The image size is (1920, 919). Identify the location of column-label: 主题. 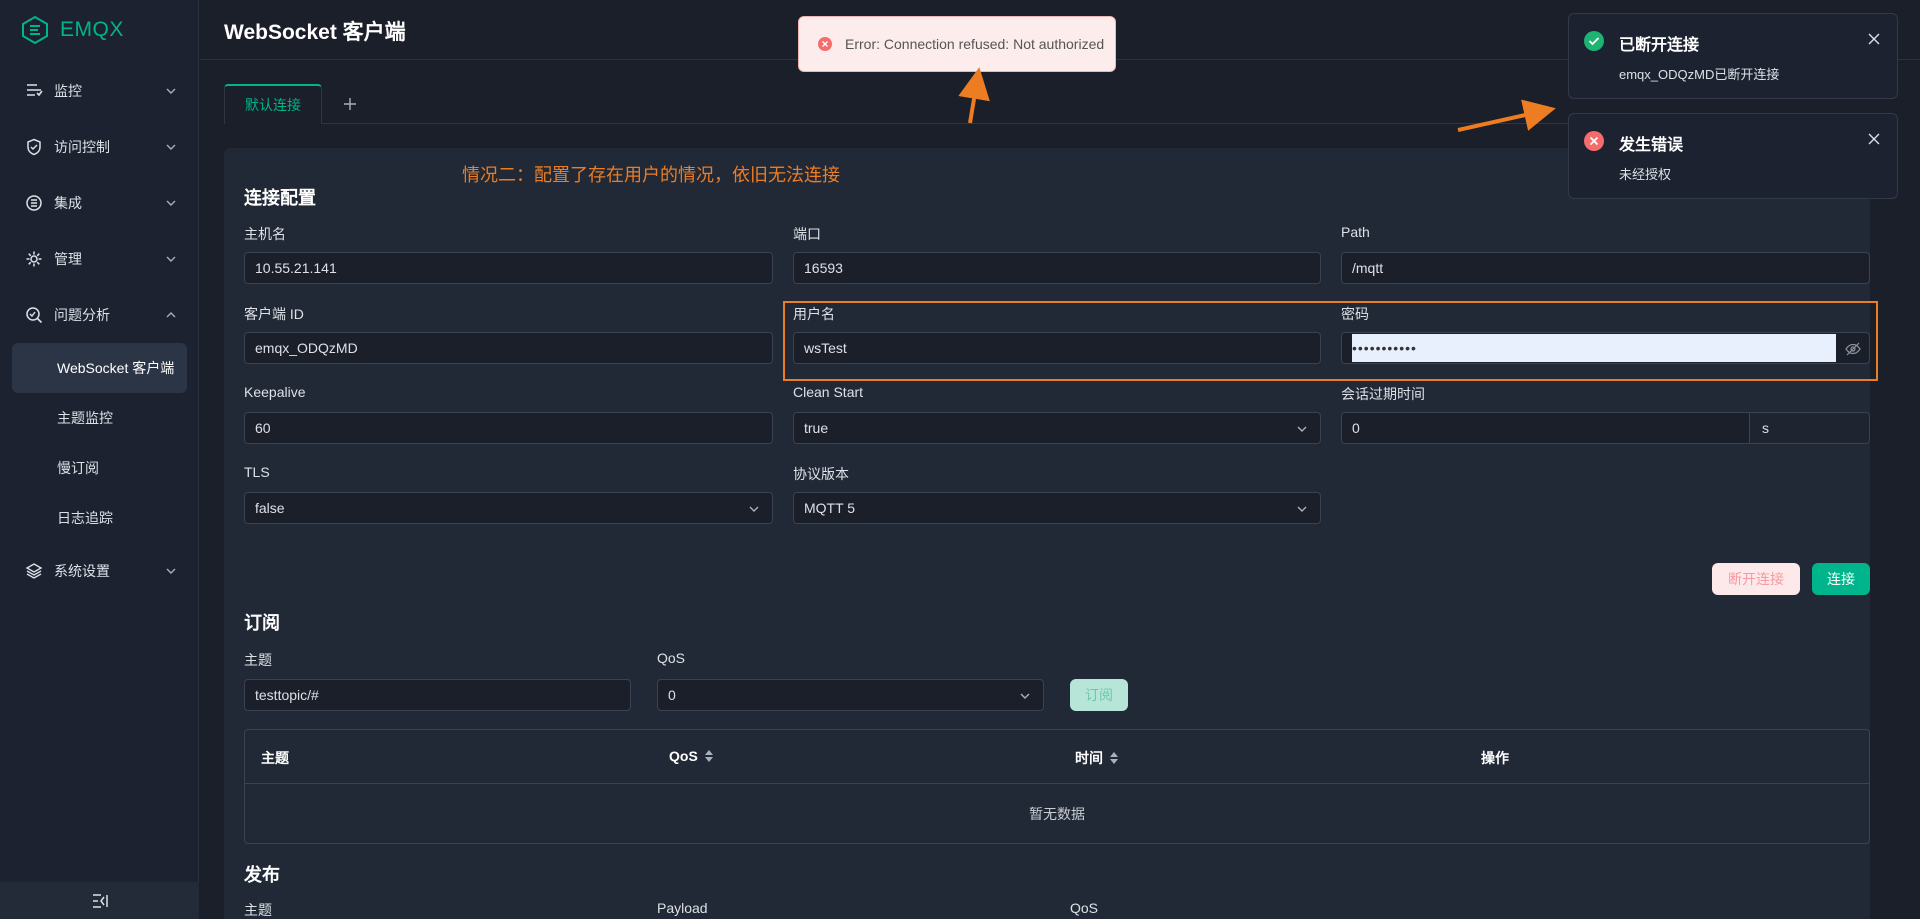
(275, 758).